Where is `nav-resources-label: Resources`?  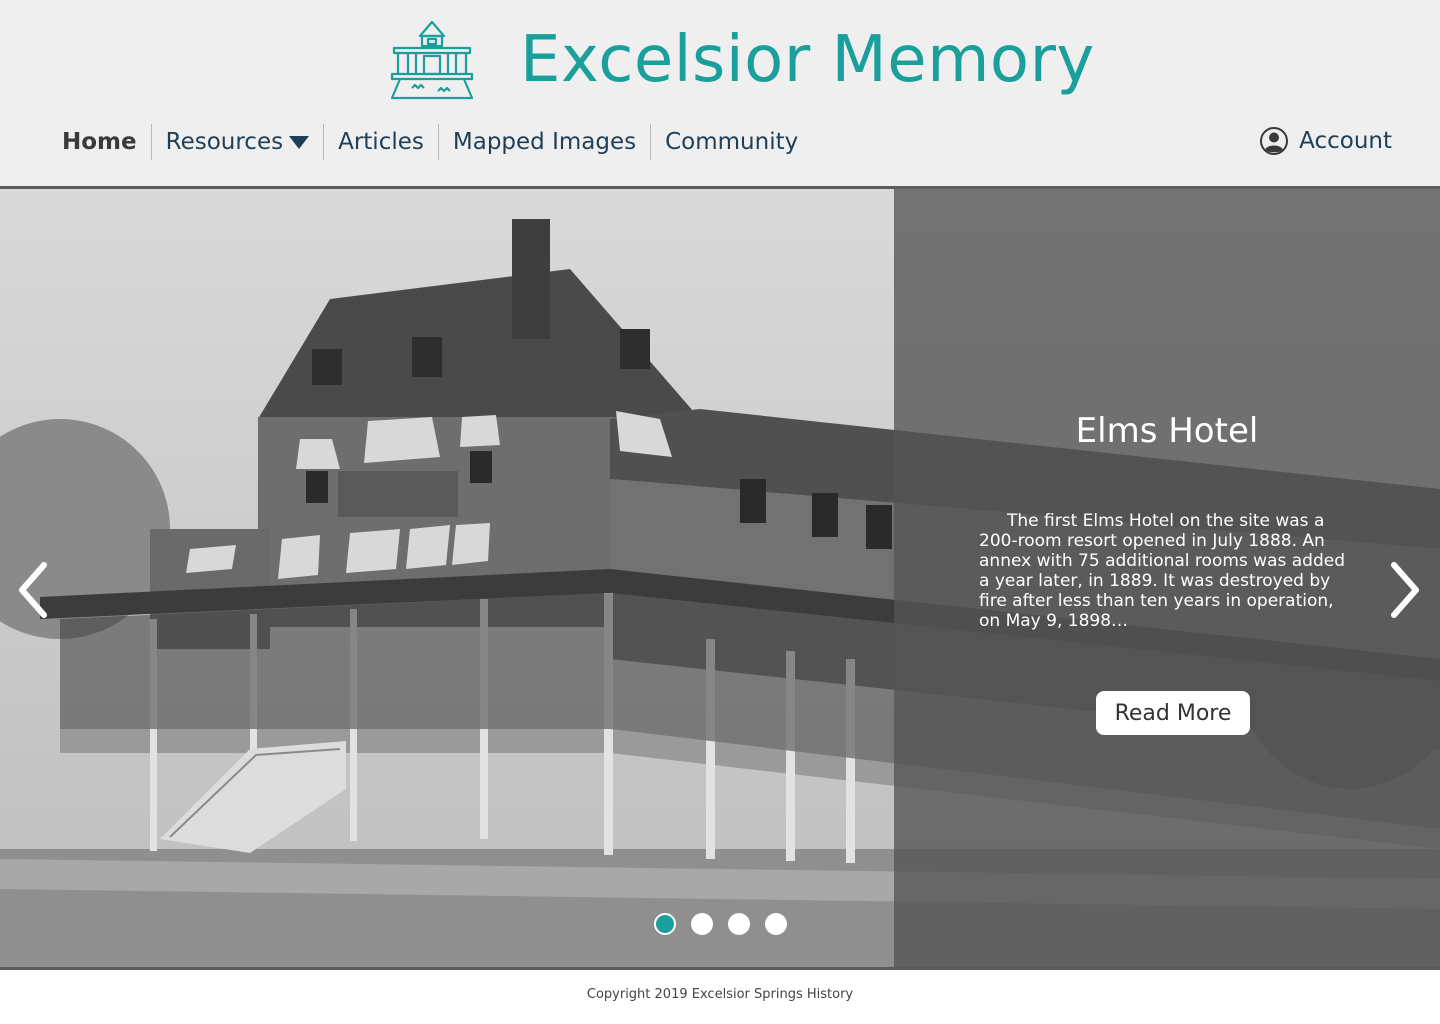
nav-resources-label: Resources is located at coordinates (224, 142).